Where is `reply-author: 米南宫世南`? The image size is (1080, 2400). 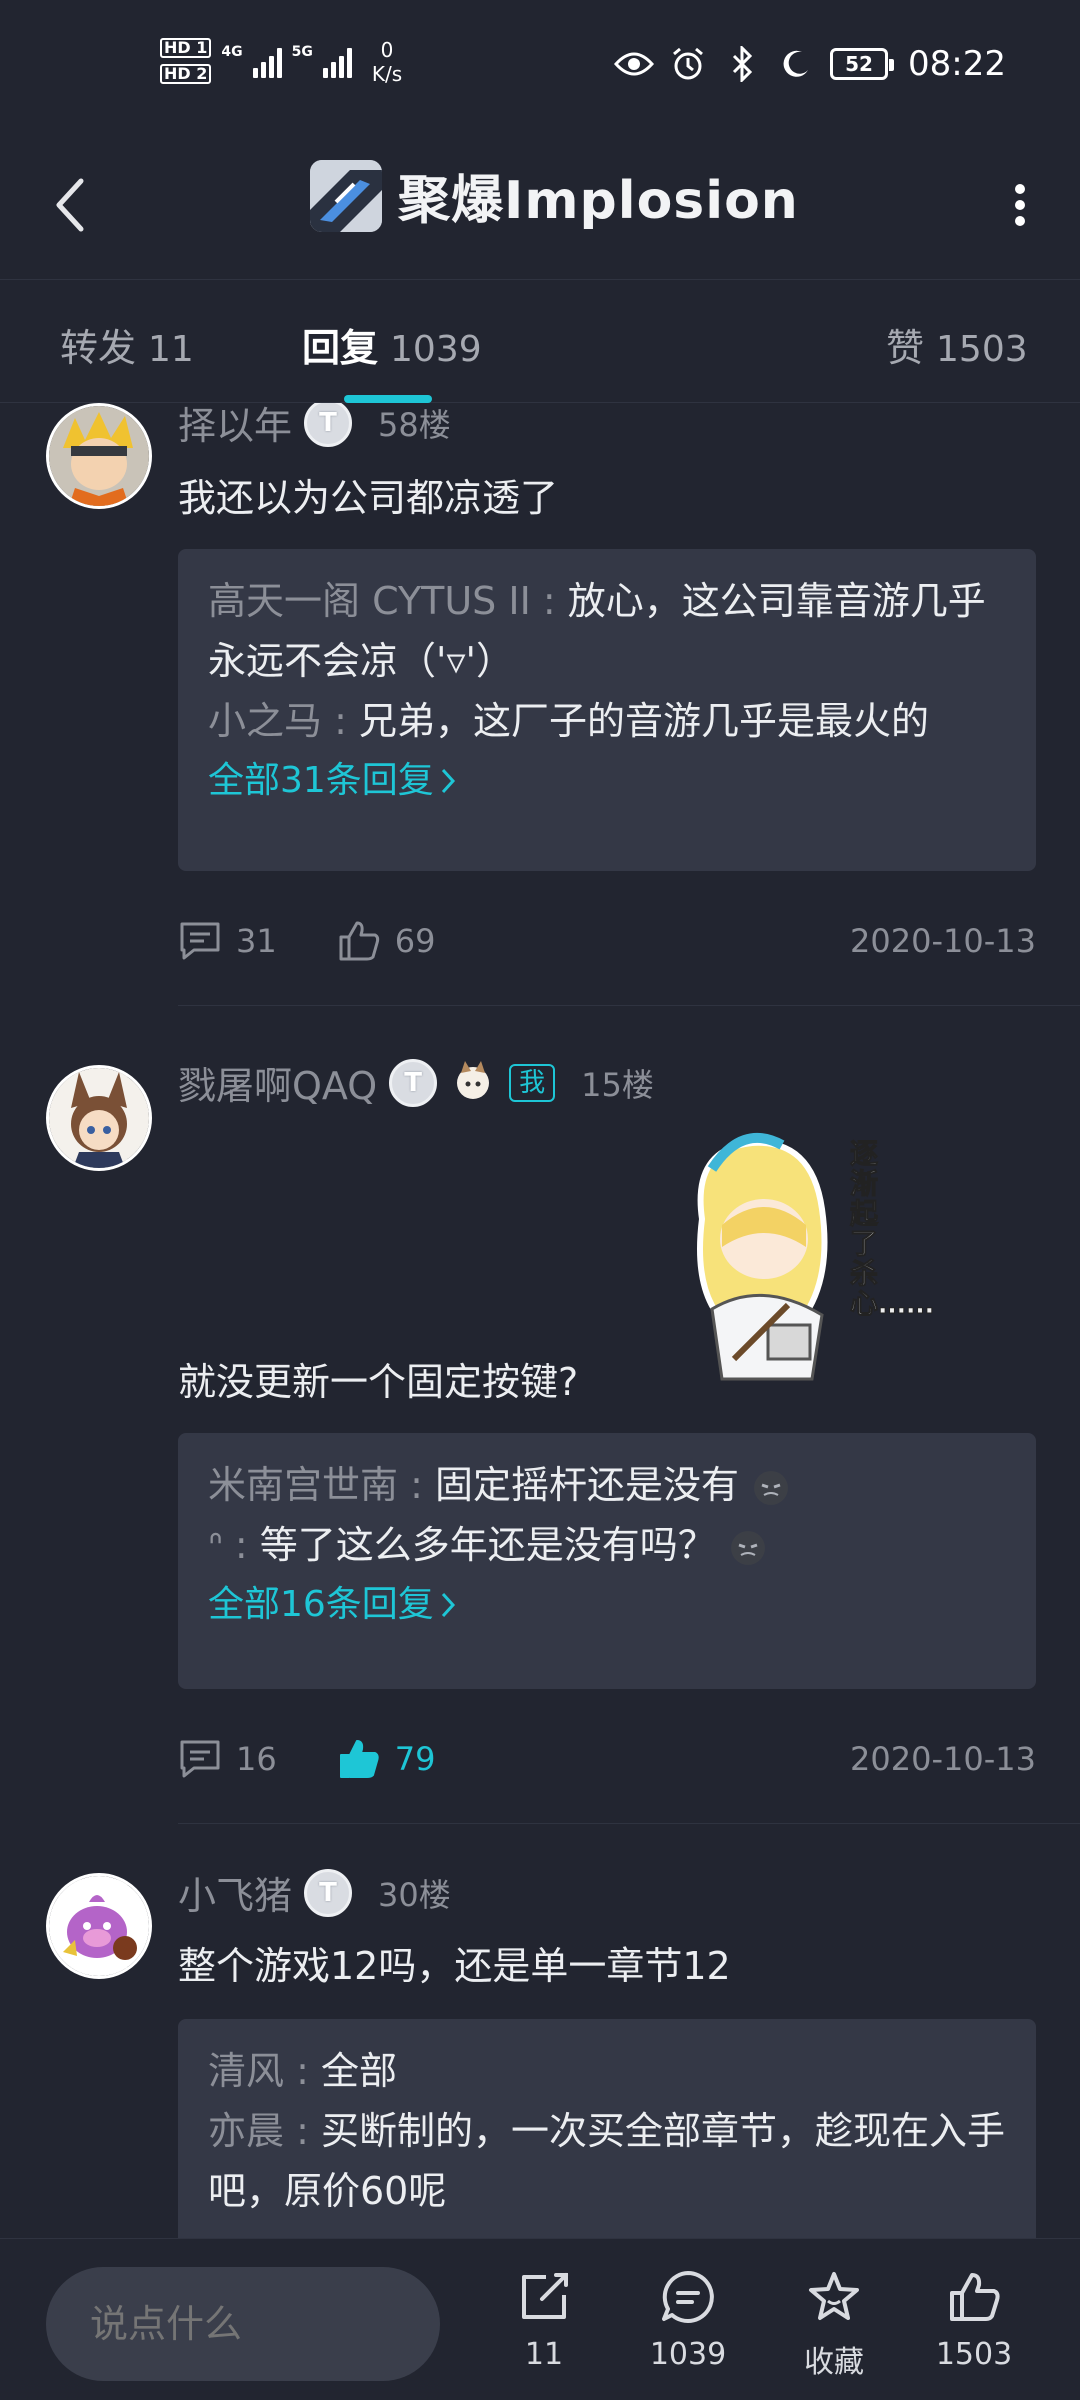
reply-author: 米南宫世南 is located at coordinates (303, 1485).